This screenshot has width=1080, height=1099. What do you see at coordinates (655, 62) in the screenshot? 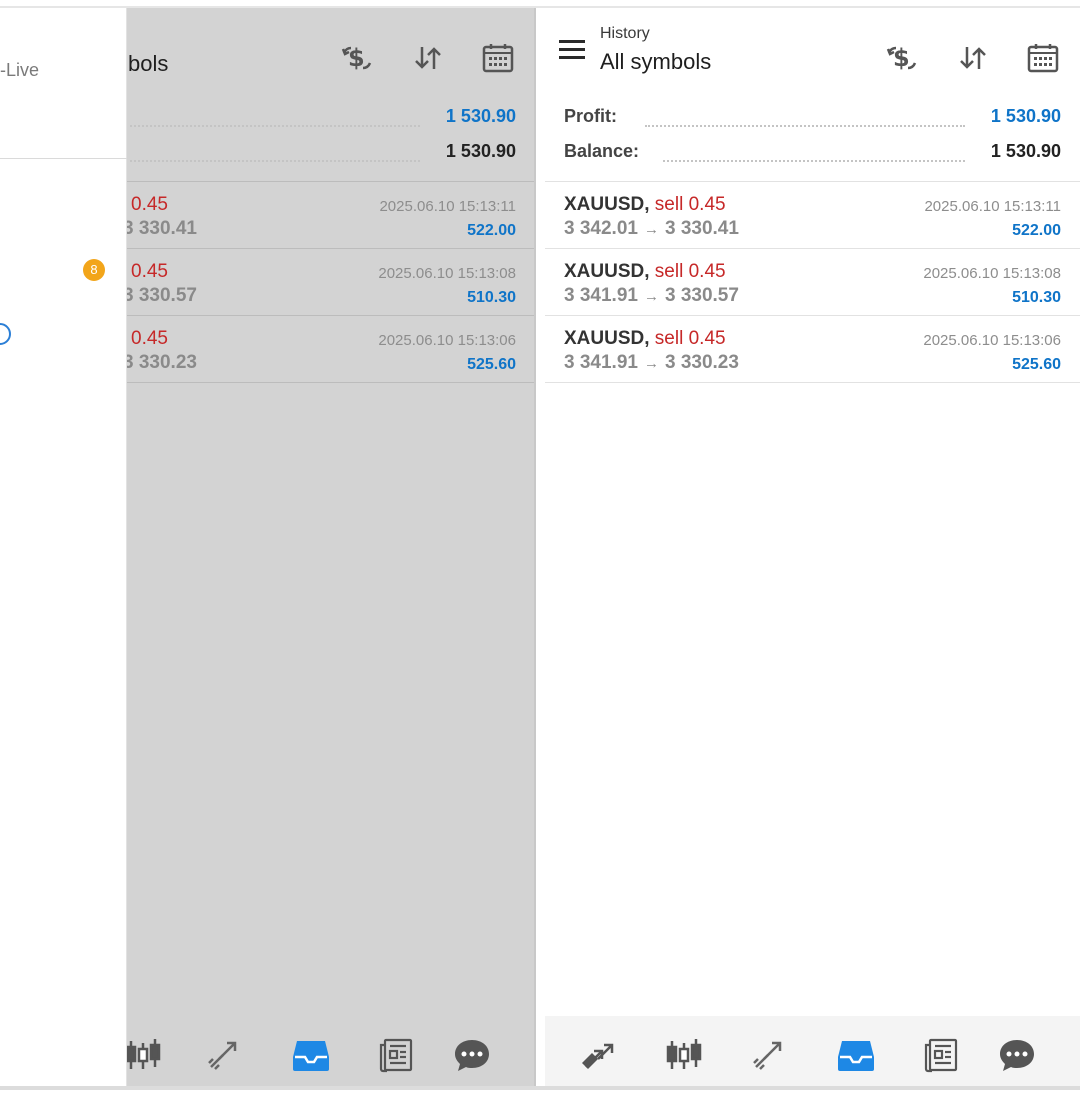
I see `page-title: All symbols` at bounding box center [655, 62].